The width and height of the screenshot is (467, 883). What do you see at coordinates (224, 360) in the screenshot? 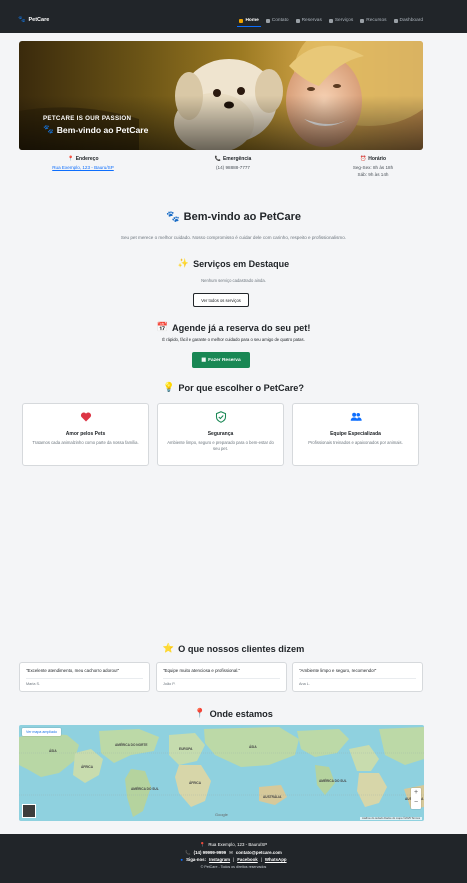
I see `make-booking-label: Fazer Reserva` at bounding box center [224, 360].